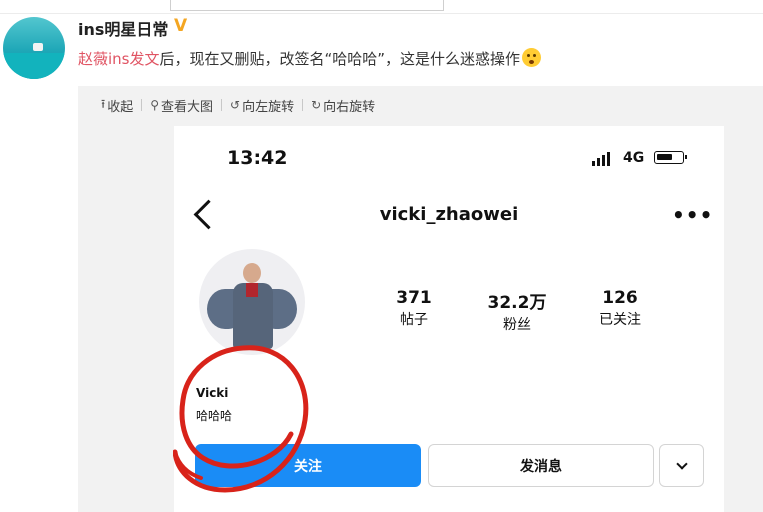 Image resolution: width=763 pixels, height=512 pixels. I want to click on signal-icon, so click(601, 159).